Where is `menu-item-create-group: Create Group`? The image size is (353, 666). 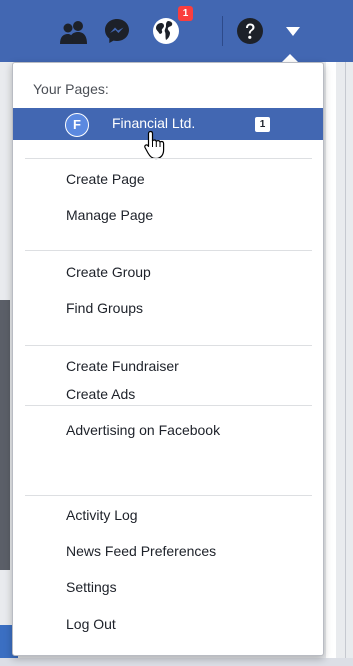
menu-item-create-group: Create Group is located at coordinates (108, 272).